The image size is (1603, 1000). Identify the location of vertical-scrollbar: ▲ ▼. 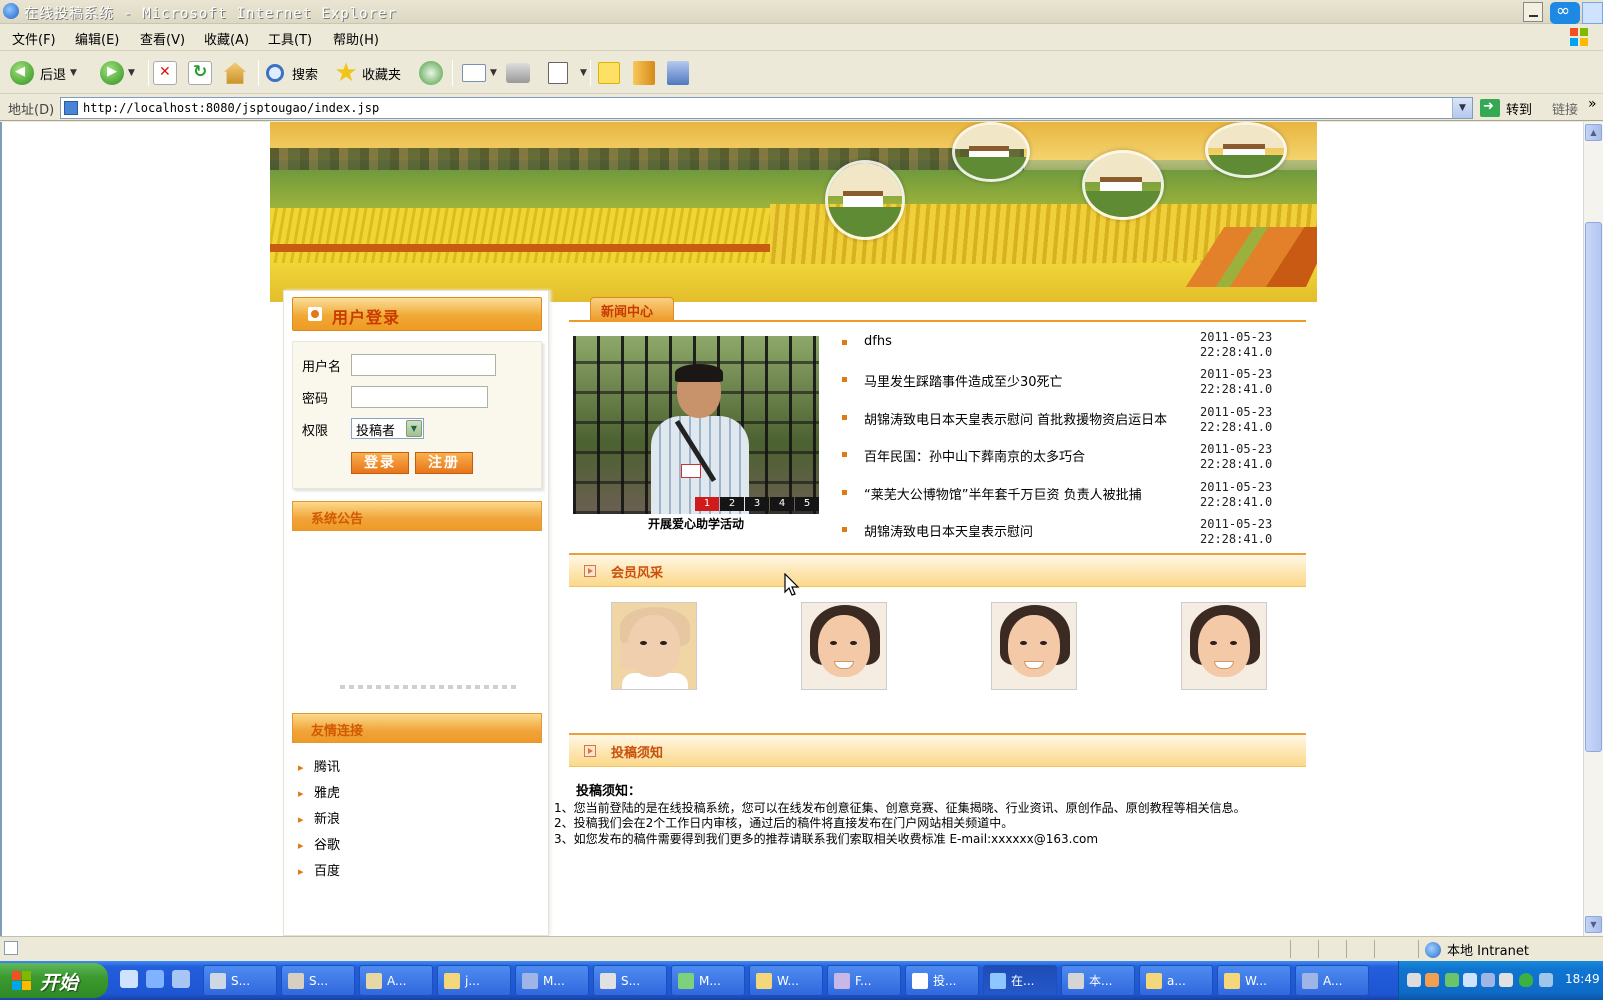
(1593, 529).